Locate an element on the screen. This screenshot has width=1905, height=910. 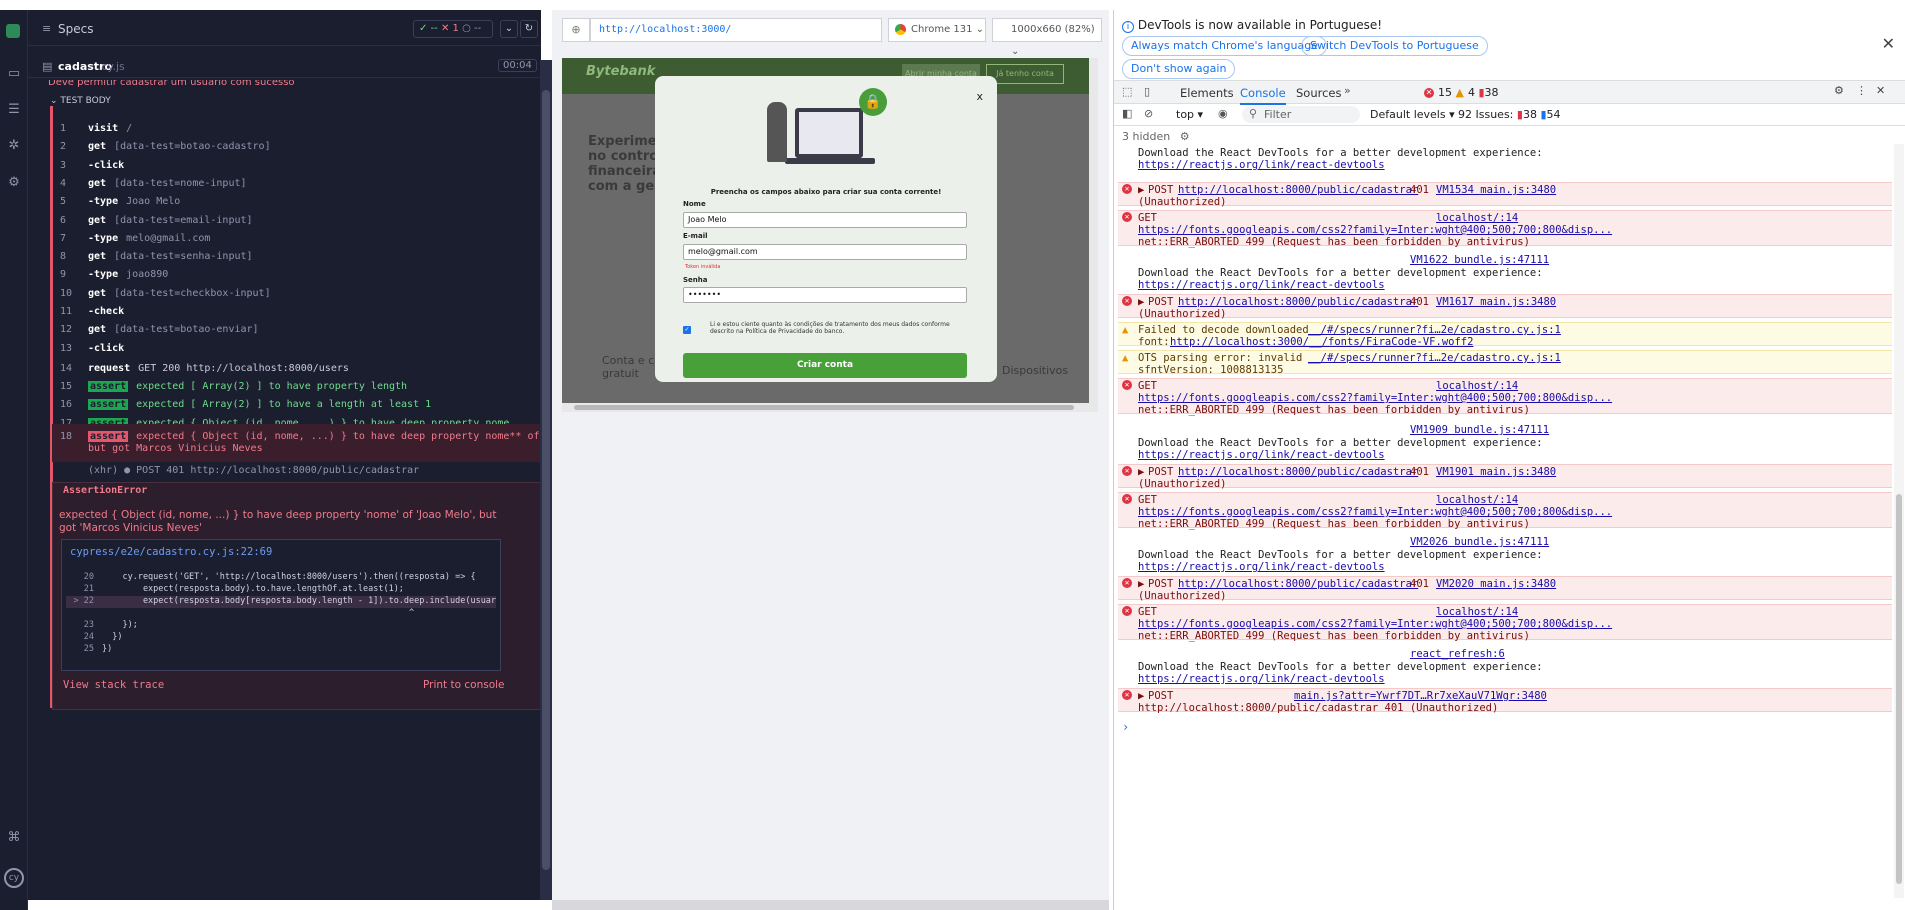
levels-select: Default levels ▾ is located at coordinates (1412, 114).